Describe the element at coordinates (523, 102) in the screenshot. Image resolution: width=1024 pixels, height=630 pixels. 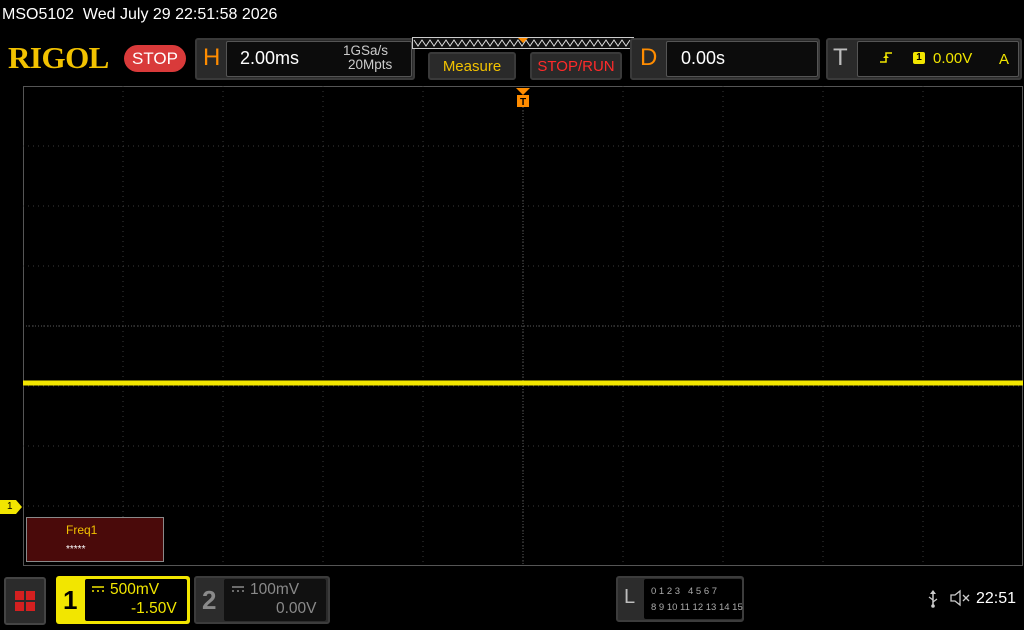
I see `svg-text: T` at that location.